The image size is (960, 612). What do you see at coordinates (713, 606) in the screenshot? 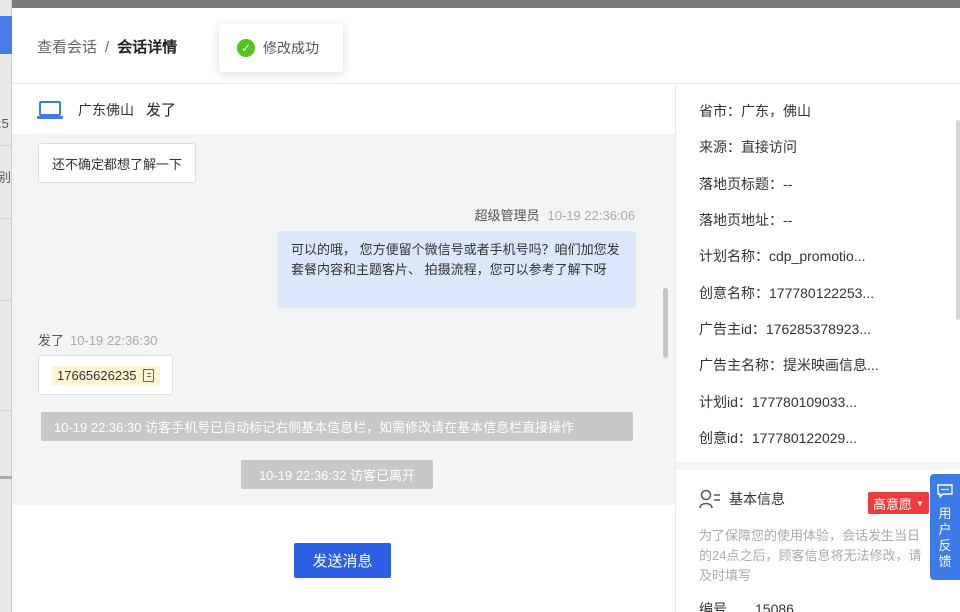
I see `code-label: 编号` at bounding box center [713, 606].